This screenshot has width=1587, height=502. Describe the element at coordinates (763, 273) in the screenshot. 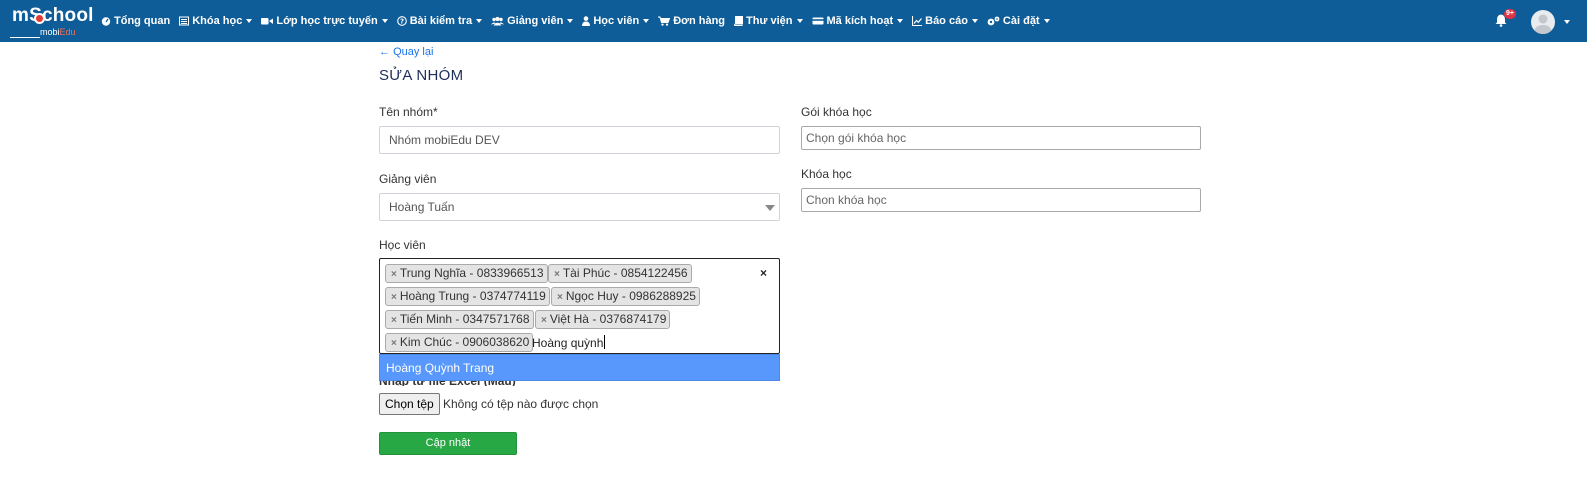

I see `clear-all-icon: ×` at that location.